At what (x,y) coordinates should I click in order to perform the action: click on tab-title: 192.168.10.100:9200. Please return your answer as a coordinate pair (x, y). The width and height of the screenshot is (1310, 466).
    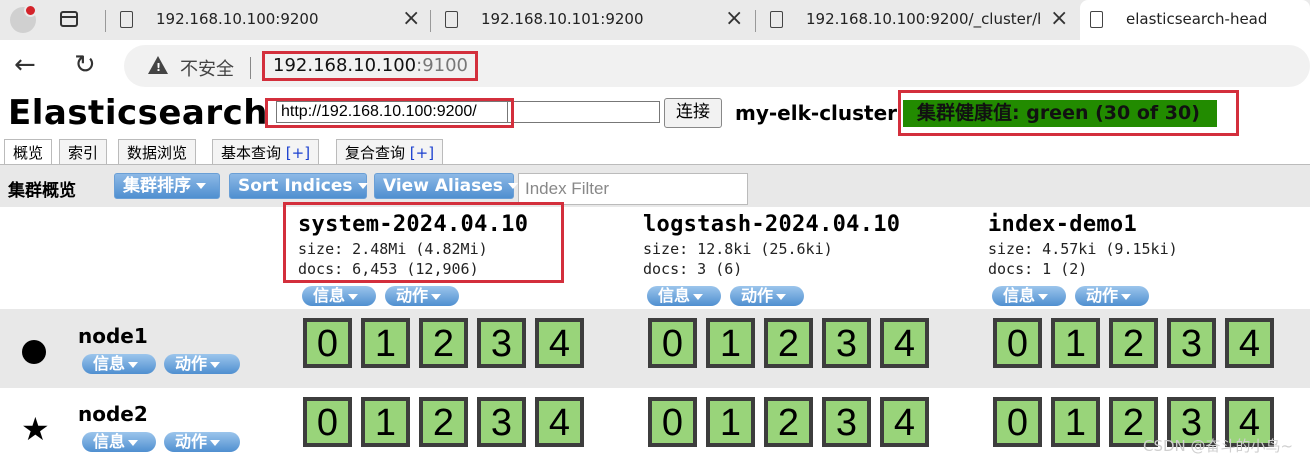
    Looking at the image, I should click on (237, 19).